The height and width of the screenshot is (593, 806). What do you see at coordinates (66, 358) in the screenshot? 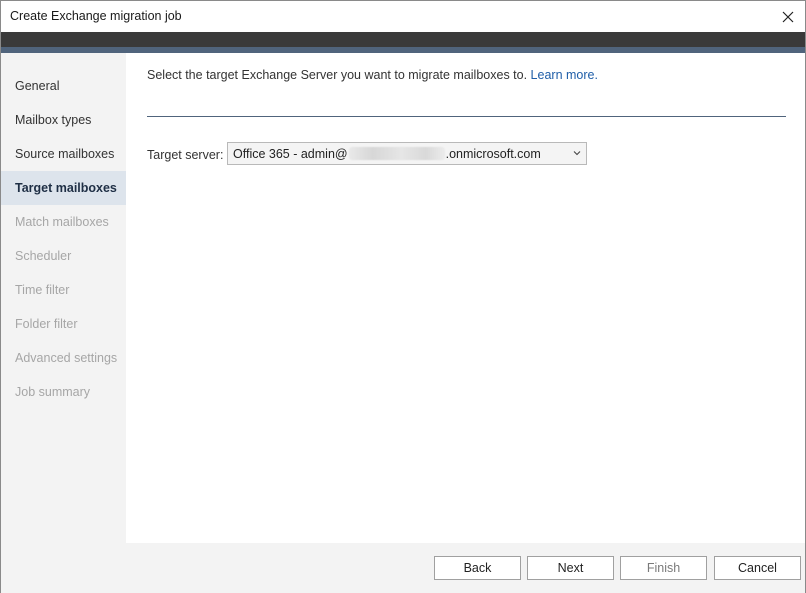
I see `sidebar-item-advanced-settings: Advanced settings` at bounding box center [66, 358].